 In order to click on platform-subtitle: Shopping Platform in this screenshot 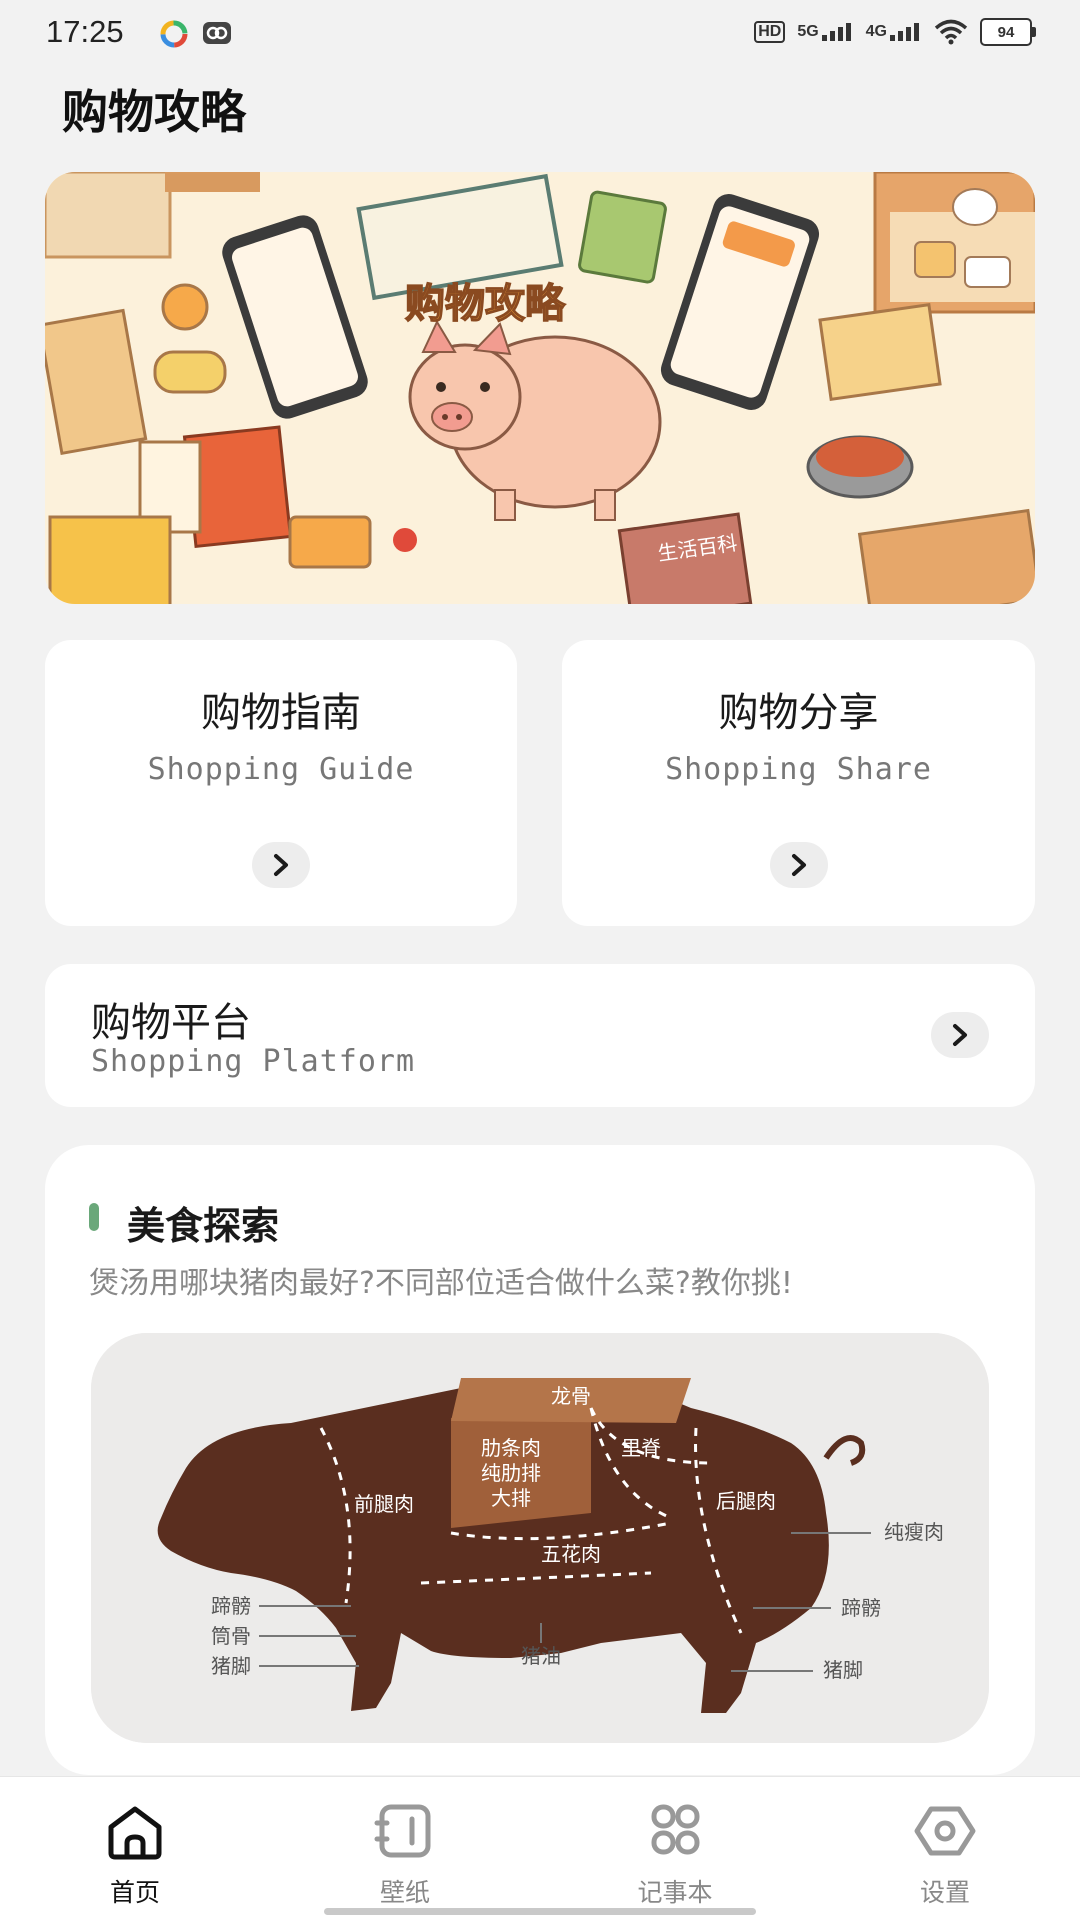, I will do `click(253, 1061)`.